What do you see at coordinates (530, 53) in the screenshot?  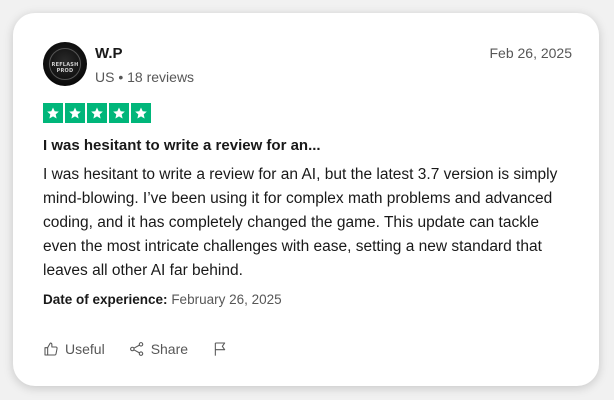 I see `review-date: Feb 26, 2025` at bounding box center [530, 53].